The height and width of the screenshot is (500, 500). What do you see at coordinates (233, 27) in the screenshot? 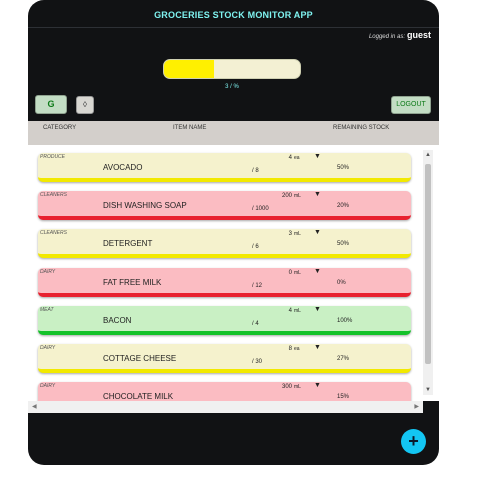
I see `title-divider` at bounding box center [233, 27].